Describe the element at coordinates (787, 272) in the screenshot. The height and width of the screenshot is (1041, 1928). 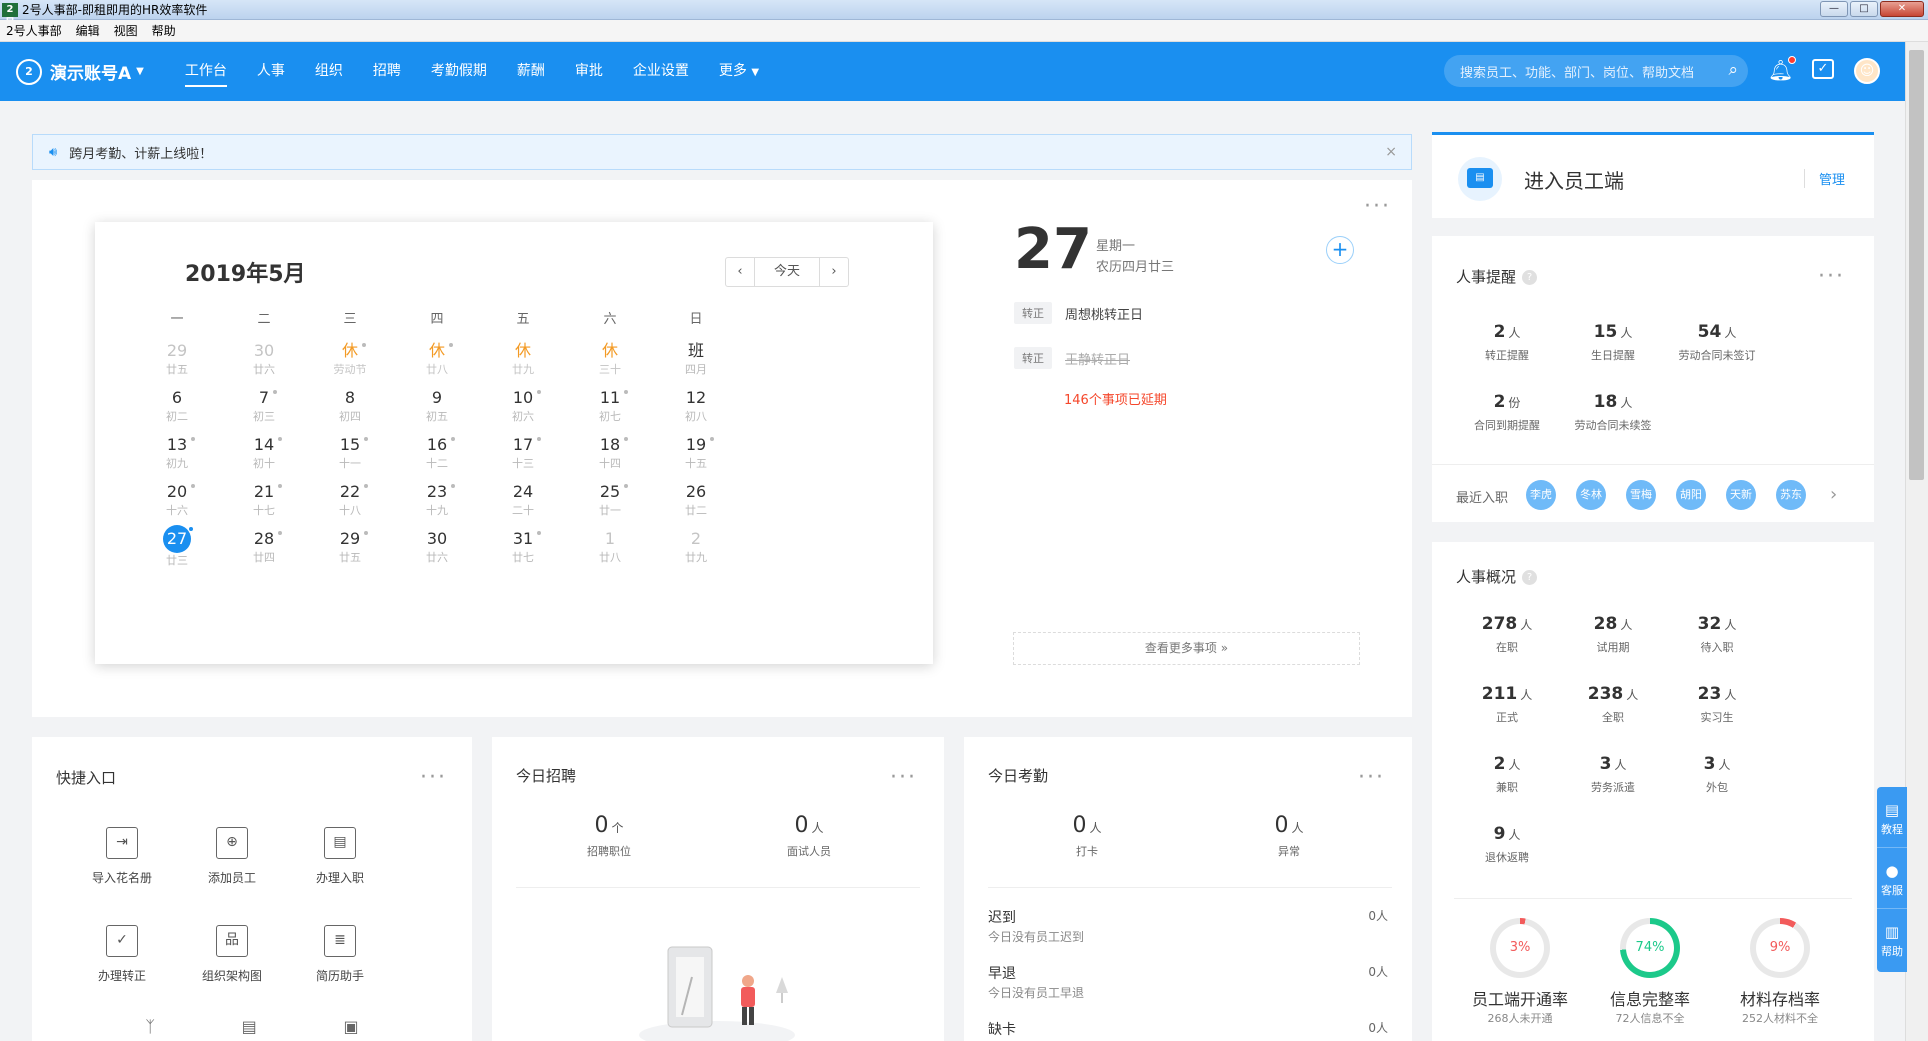
I see `today-button: 今天` at that location.